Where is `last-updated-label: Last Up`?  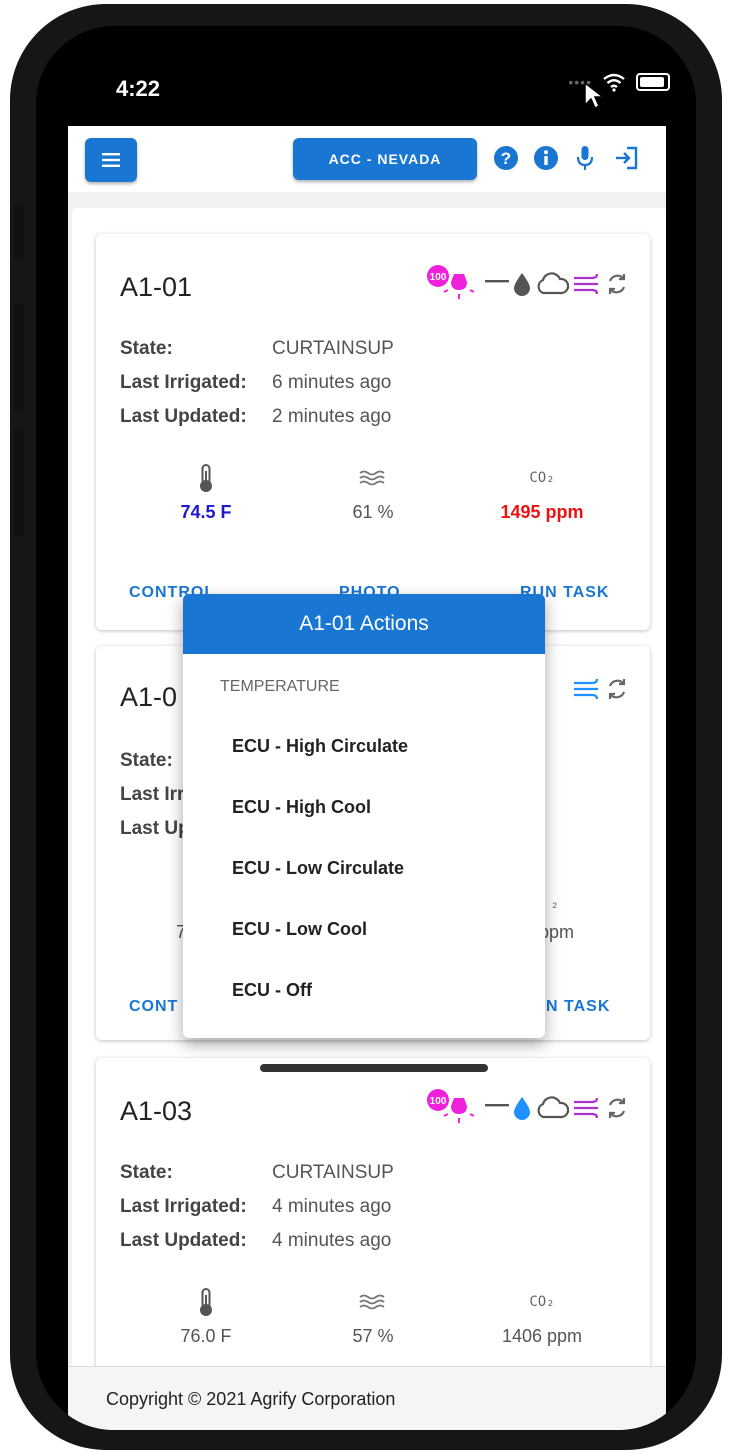
last-updated-label: Last Up is located at coordinates (155, 828).